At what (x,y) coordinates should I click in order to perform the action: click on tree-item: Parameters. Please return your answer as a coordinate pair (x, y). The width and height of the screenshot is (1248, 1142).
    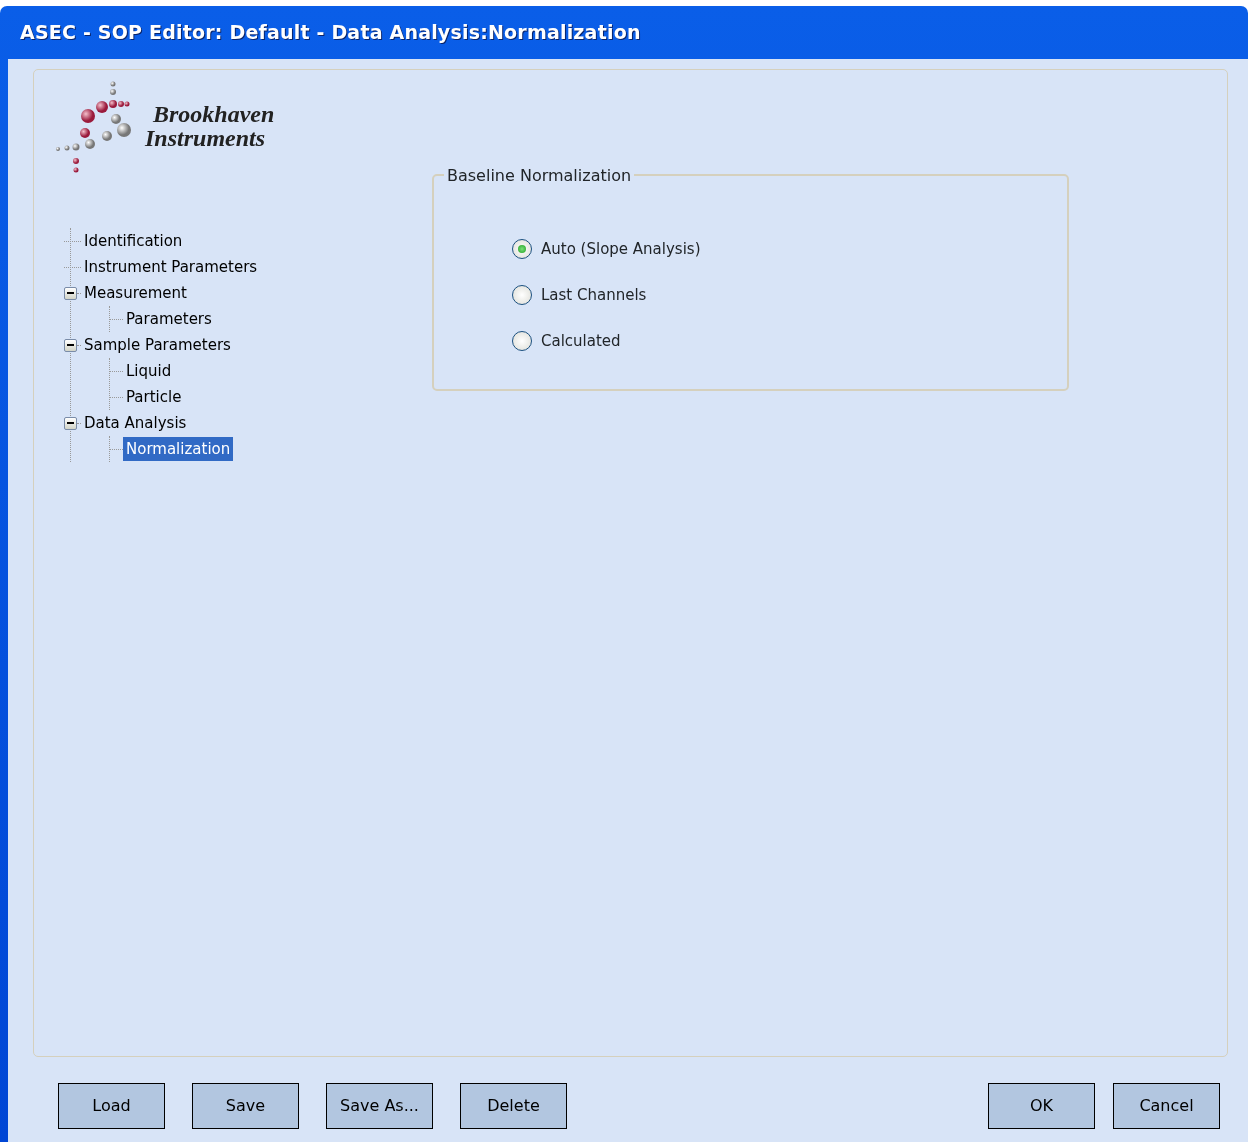
    Looking at the image, I should click on (169, 319).